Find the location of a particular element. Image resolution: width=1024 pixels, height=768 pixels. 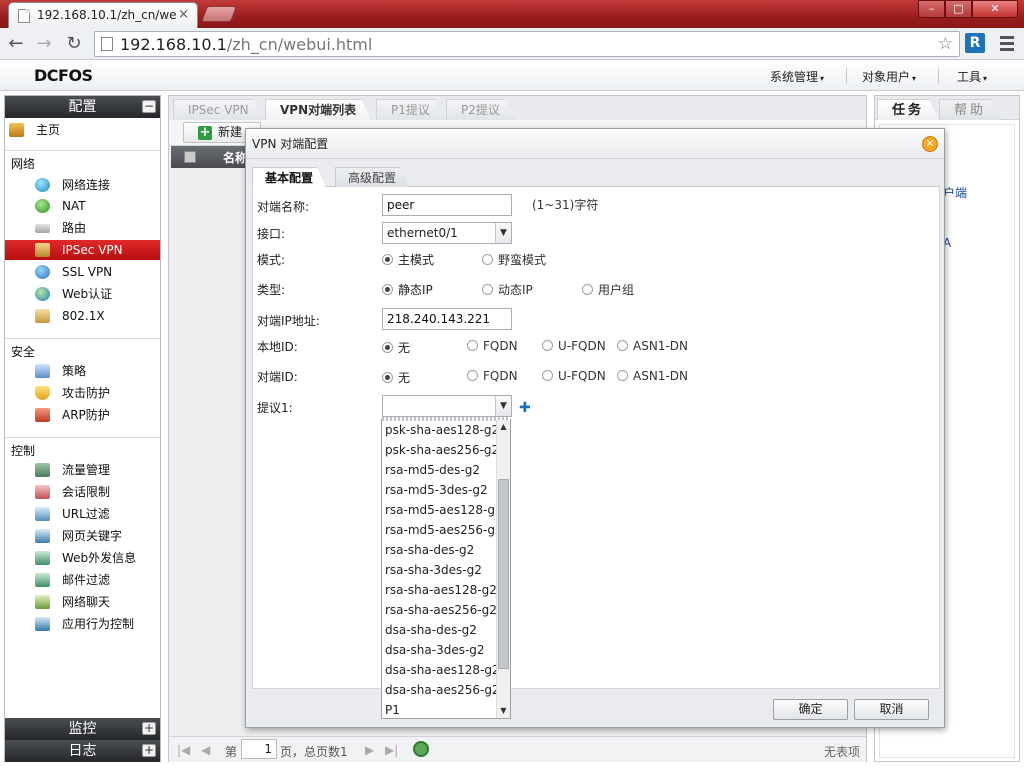

sidebar-item-arp-defense: ARP防护 is located at coordinates (82, 415).